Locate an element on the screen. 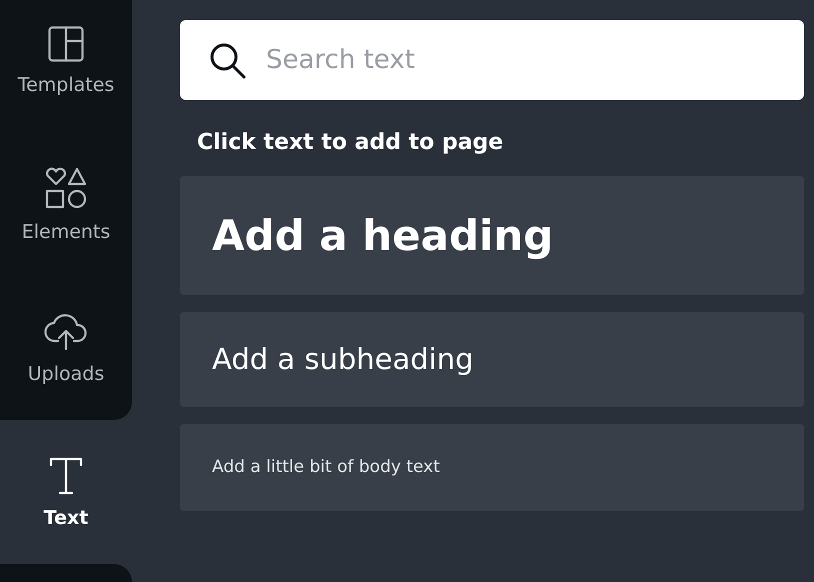 This screenshot has height=582, width=814. search-icon is located at coordinates (227, 60).